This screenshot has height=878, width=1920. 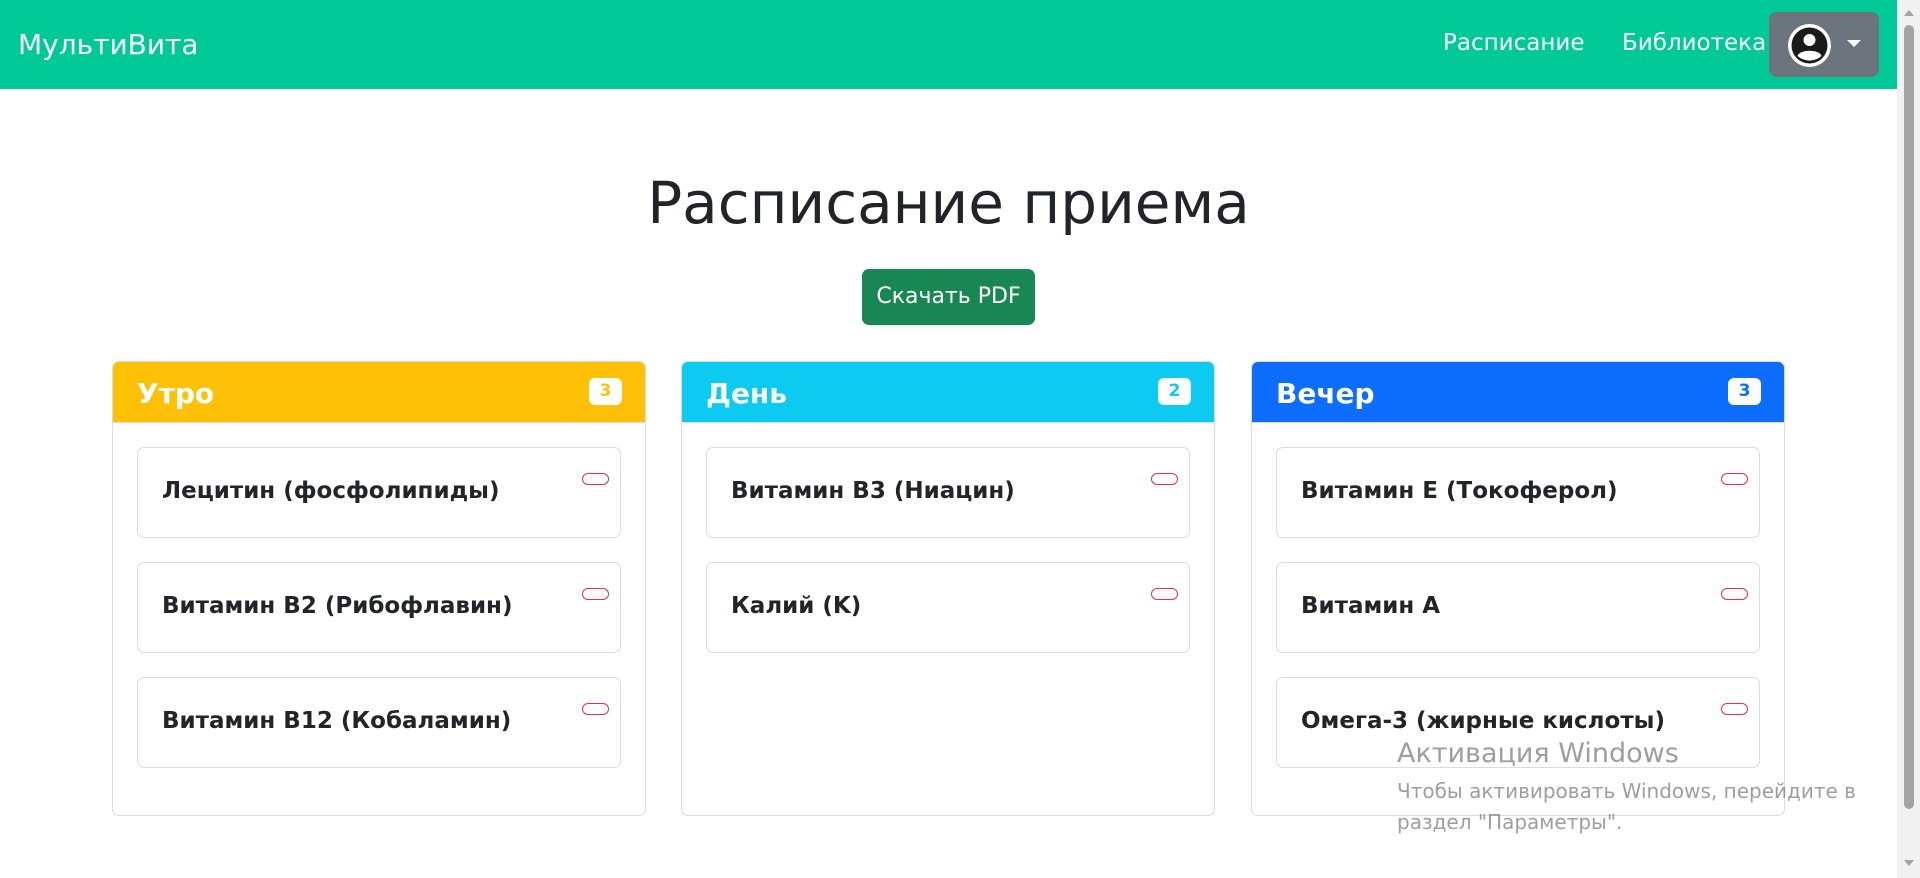 I want to click on count-badge: 2, so click(x=1174, y=391).